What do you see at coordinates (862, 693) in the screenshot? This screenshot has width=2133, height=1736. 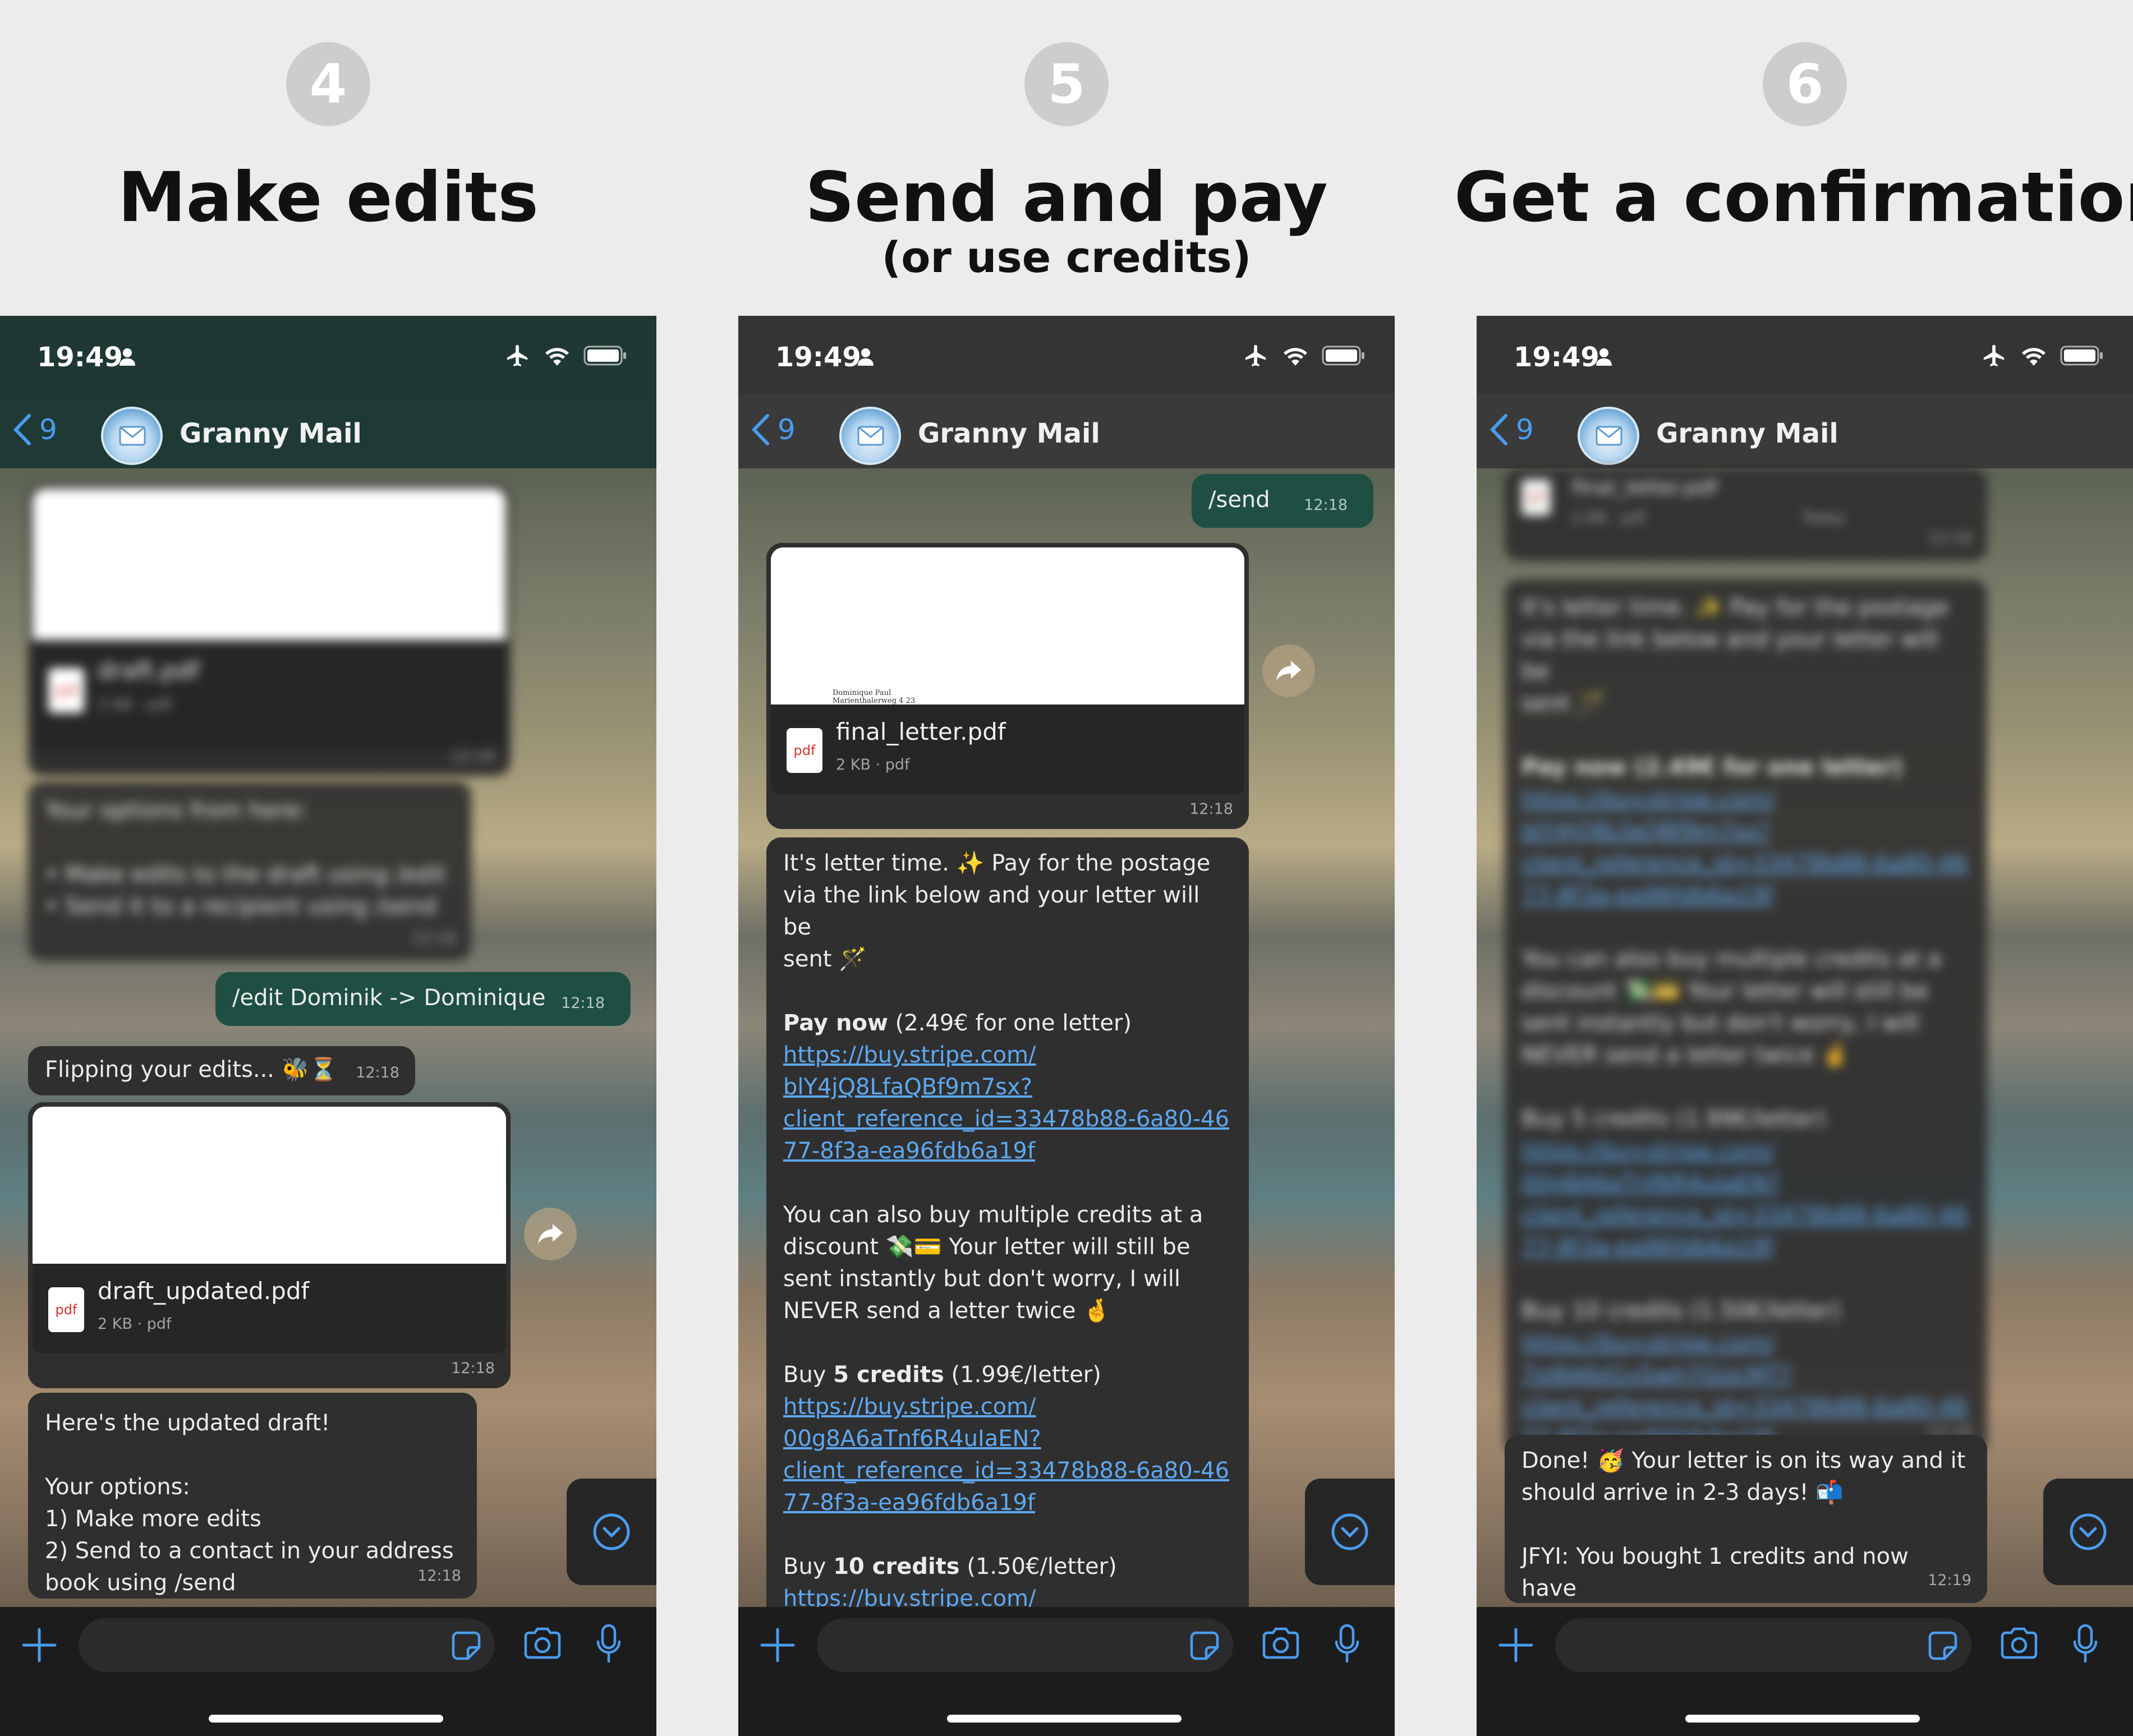 I see `preview-sender-name: Dominique Paul` at bounding box center [862, 693].